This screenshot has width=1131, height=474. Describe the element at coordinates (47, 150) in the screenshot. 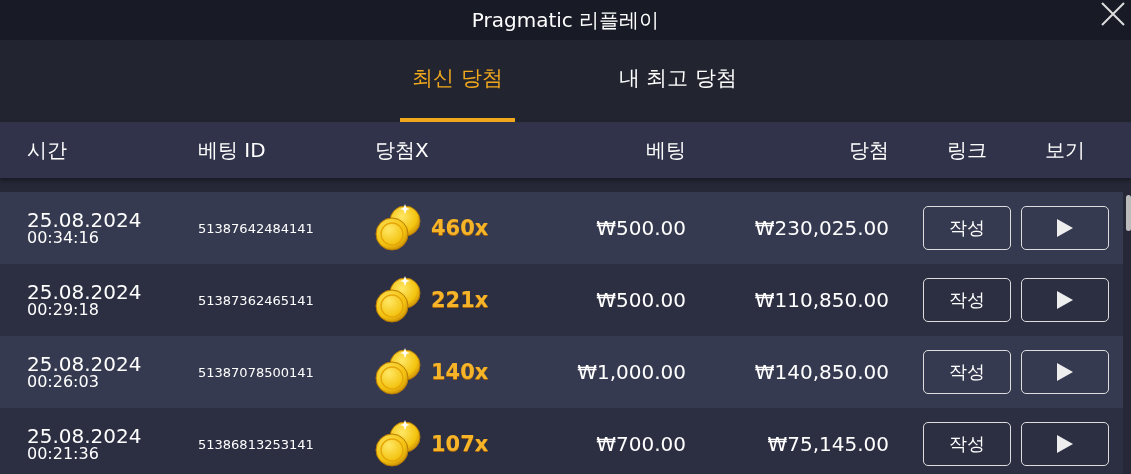

I see `column-header: 시간` at that location.